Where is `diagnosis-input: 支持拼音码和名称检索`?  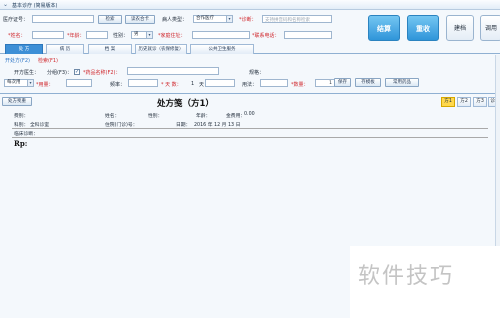
diagnosis-input: 支持拼音码和名称检索 is located at coordinates (297, 19).